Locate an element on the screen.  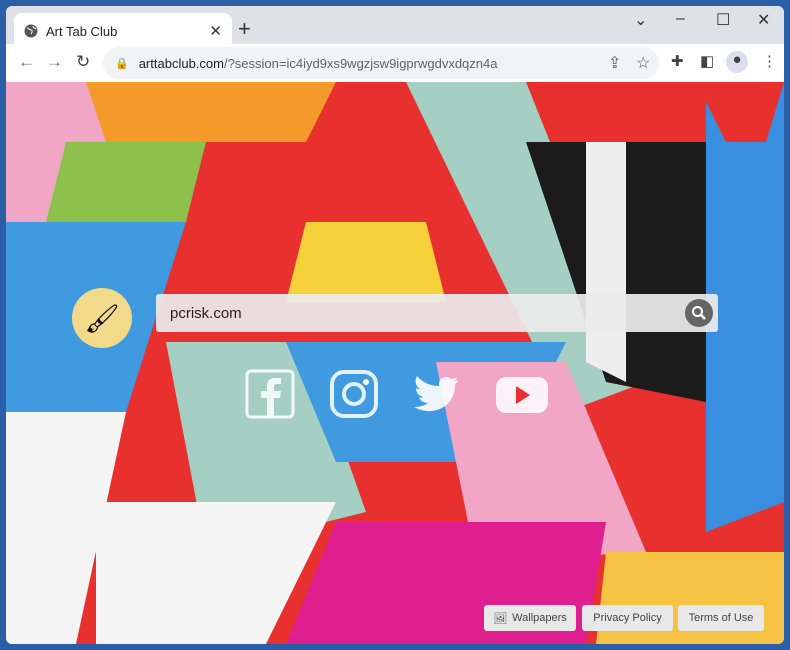
minimize-button: – is located at coordinates (680, 19).